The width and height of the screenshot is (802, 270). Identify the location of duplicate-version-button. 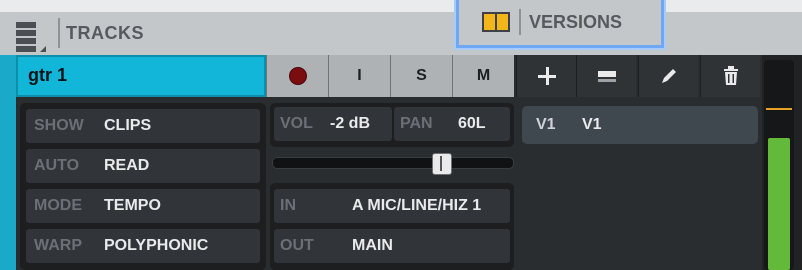
(606, 76).